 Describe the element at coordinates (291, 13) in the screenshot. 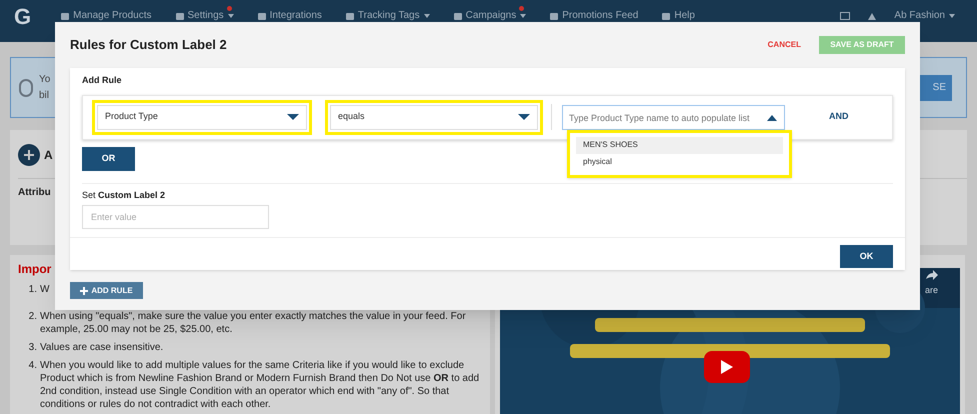

I see `nav-link: Integrations` at that location.